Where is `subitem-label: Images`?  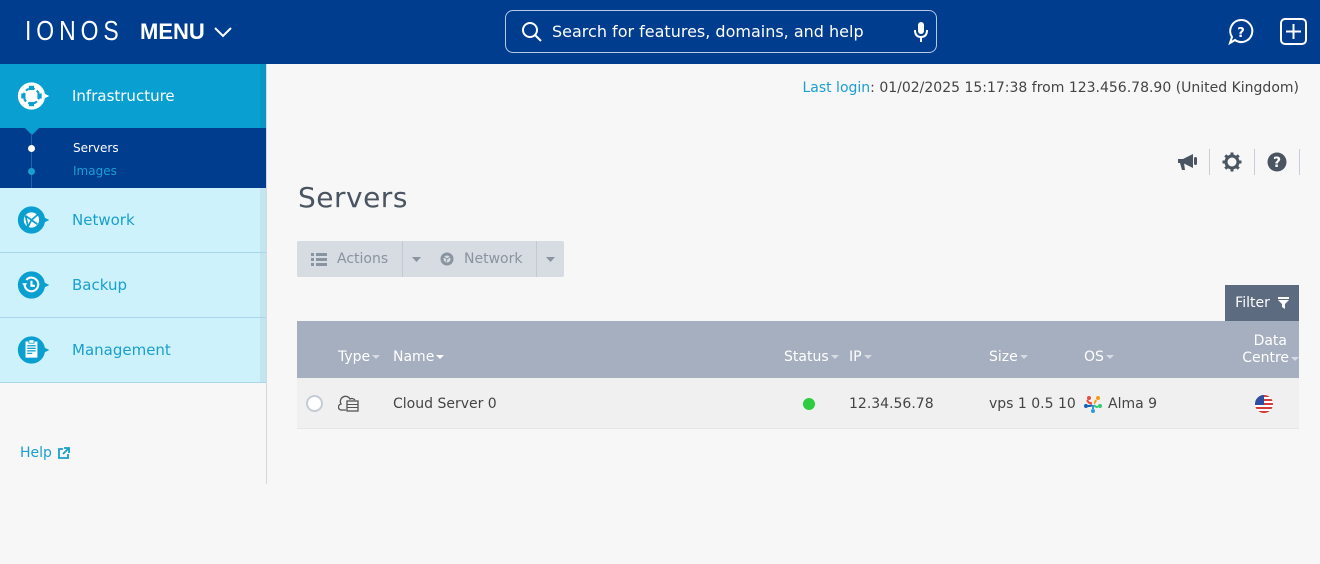 subitem-label: Images is located at coordinates (95, 171).